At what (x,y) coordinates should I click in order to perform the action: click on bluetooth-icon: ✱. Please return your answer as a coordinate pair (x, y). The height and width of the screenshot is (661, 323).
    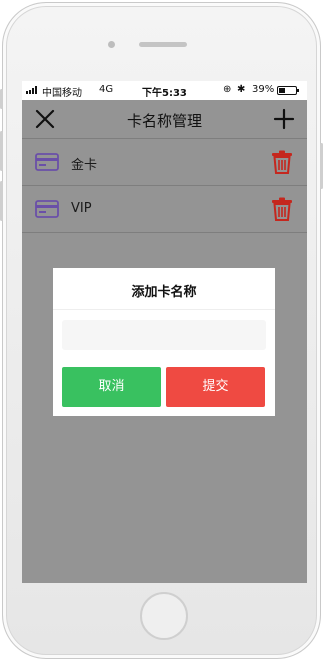
    Looking at the image, I should click on (241, 89).